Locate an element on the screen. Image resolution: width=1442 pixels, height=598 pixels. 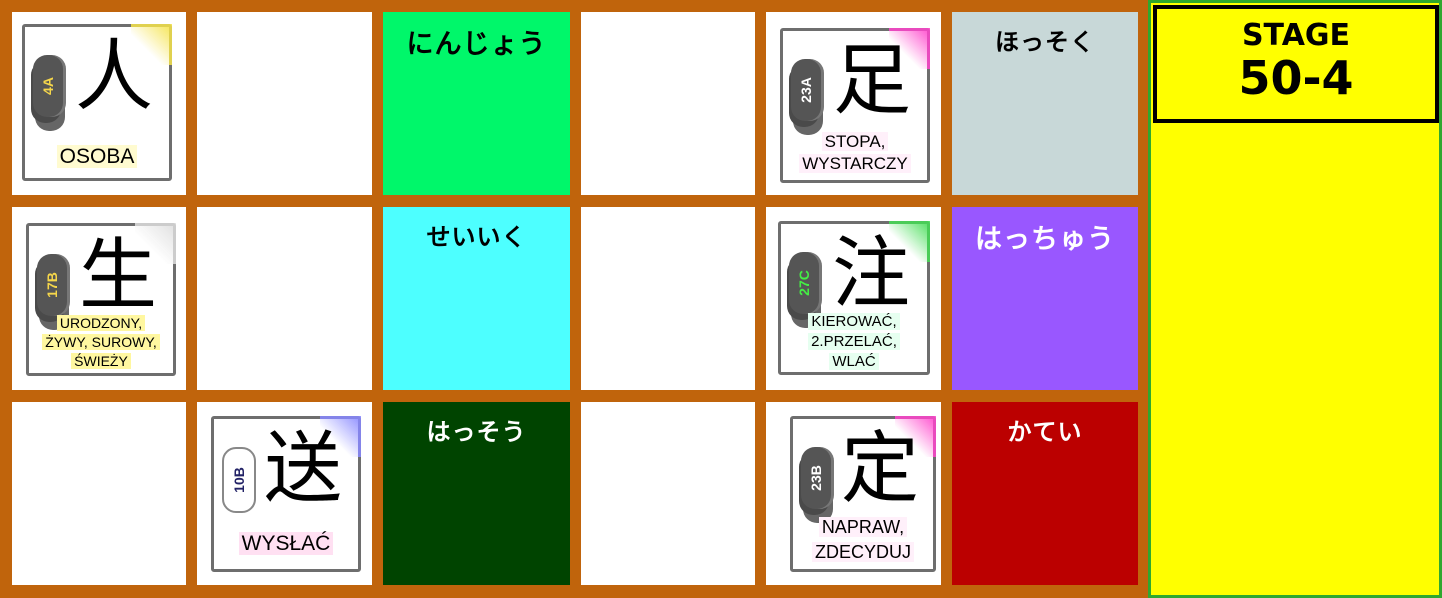
kanji-tile-send: 10B 送 WYSŁAĆ is located at coordinates (284, 493).